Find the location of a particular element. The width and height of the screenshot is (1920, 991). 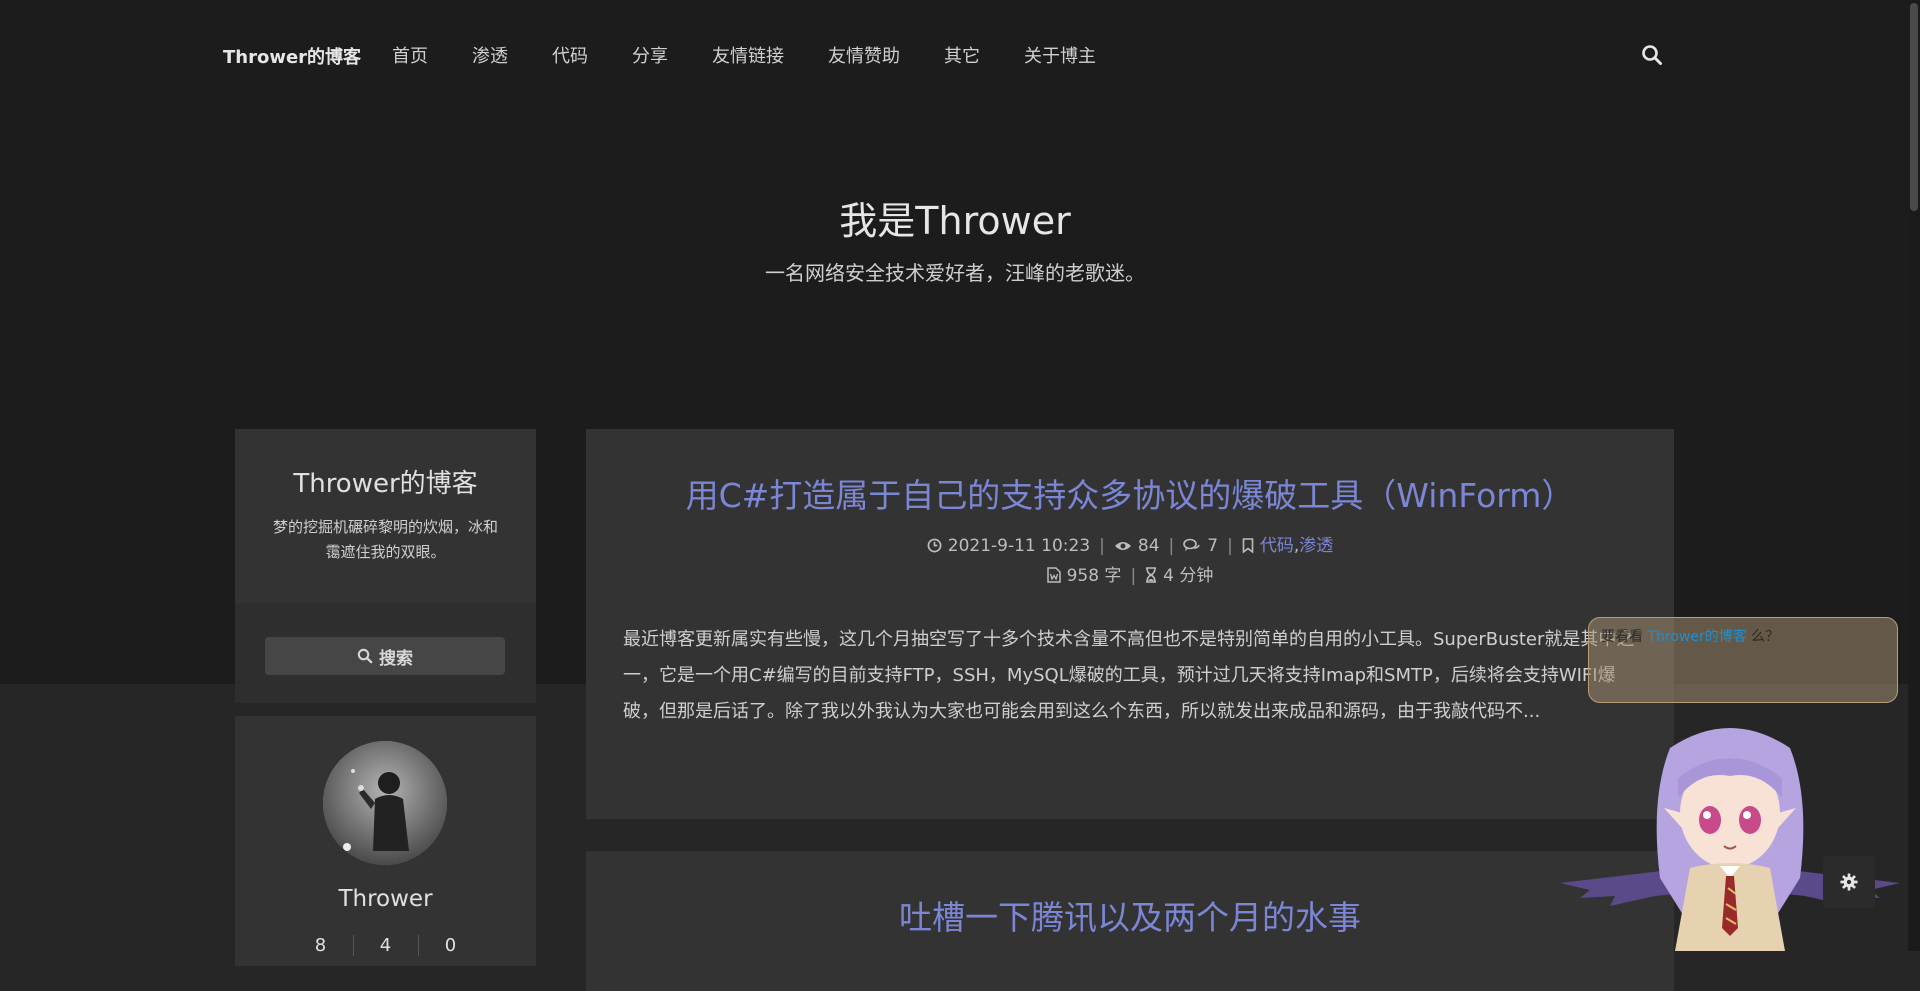

post-meta: 2021-9-11 10:23 | 84 | 7 | 代码,渗透 is located at coordinates (1130, 543).